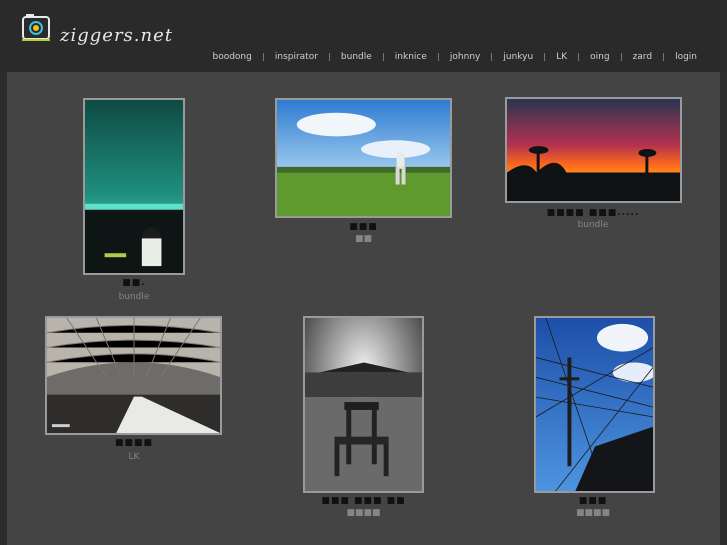  Describe the element at coordinates (363, 239) in the screenshot. I see `photo-author-link: ■■` at that location.